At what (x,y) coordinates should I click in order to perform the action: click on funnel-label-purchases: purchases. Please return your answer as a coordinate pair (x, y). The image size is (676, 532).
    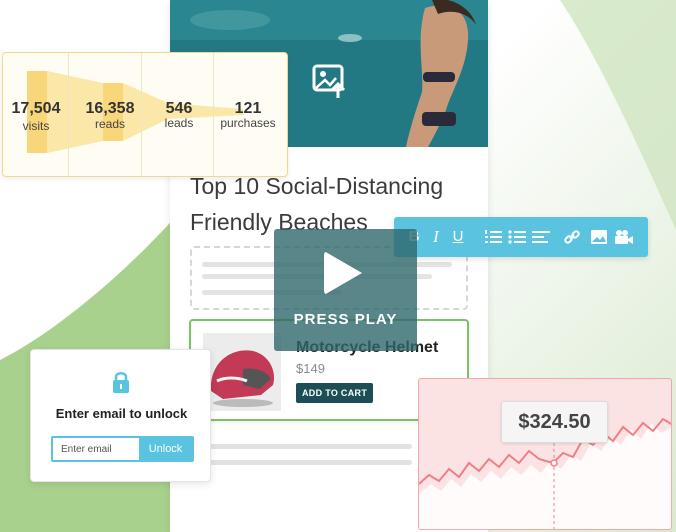
    Looking at the image, I should click on (248, 123).